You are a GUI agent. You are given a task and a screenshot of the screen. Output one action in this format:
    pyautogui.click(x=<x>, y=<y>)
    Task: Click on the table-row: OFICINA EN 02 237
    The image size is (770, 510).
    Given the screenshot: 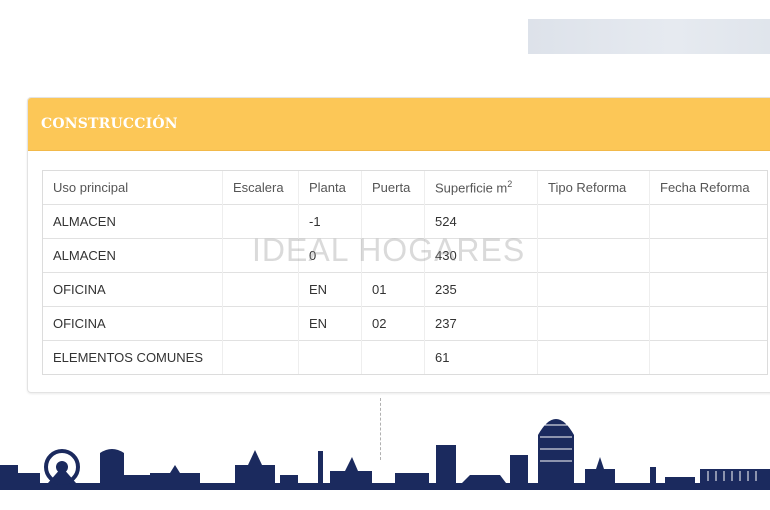 What is the action you would take?
    pyautogui.click(x=405, y=323)
    